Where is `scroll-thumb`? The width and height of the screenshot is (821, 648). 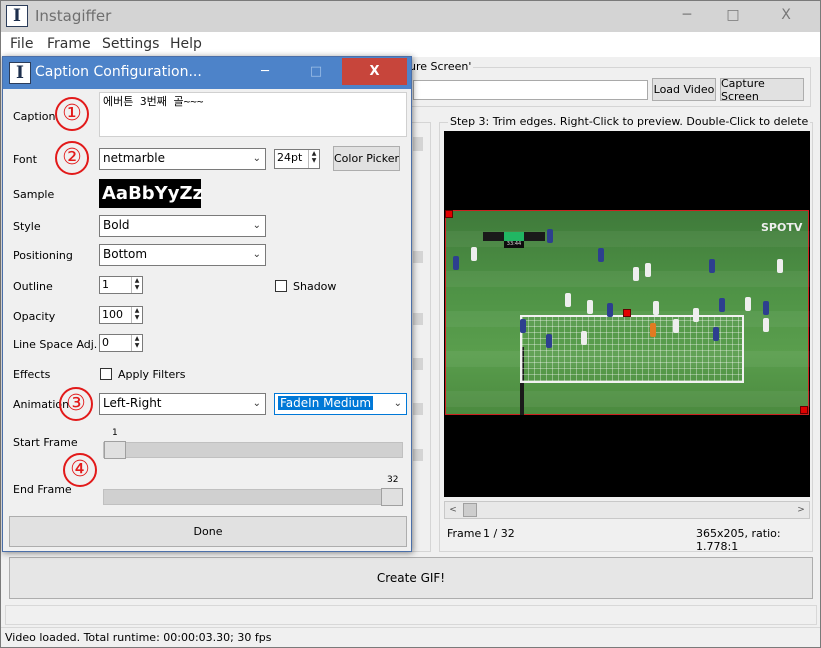
scroll-thumb is located at coordinates (470, 510).